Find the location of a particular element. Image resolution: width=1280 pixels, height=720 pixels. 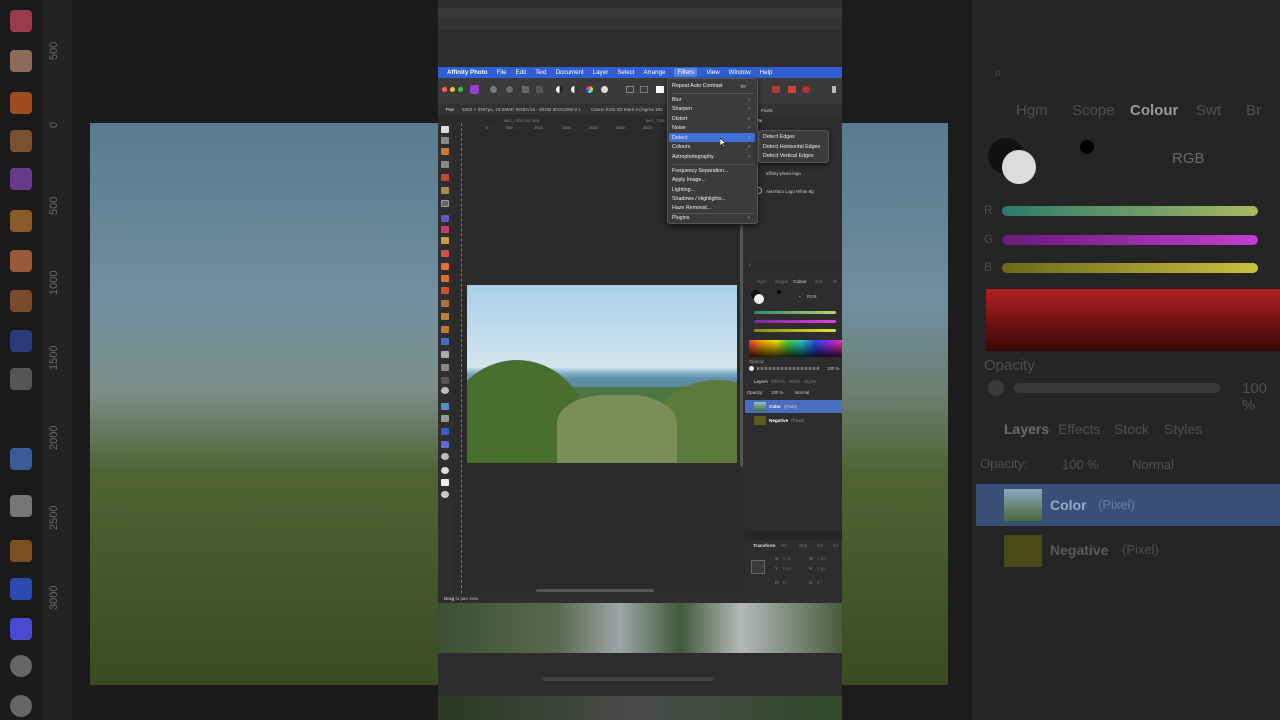

menu-item-detect-horizontal-edges: Detect Horizontal Edges is located at coordinates (791, 147).